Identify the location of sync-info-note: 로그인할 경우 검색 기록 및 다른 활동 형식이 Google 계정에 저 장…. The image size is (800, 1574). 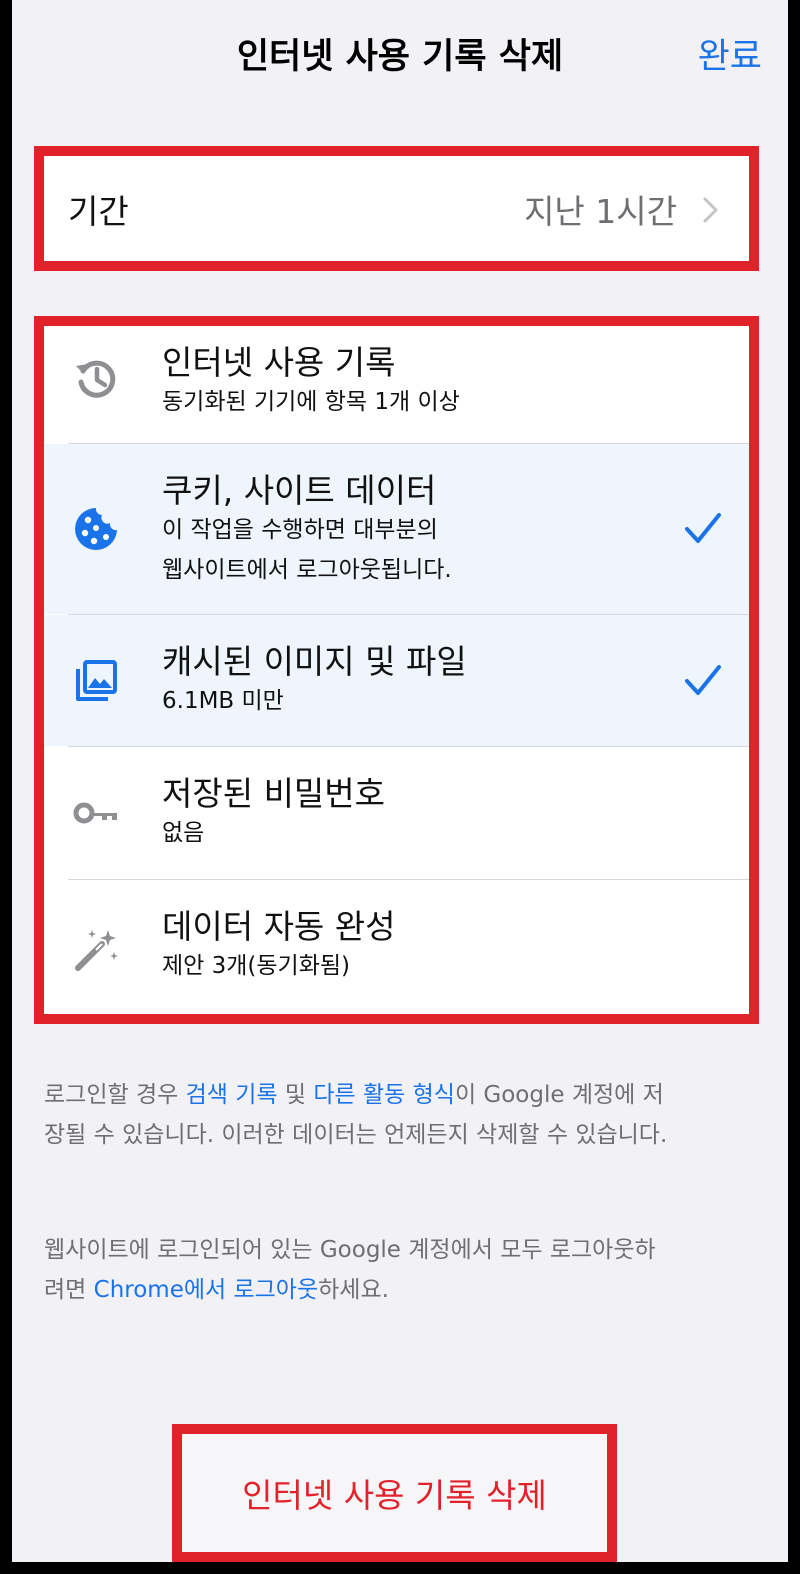
(356, 1115).